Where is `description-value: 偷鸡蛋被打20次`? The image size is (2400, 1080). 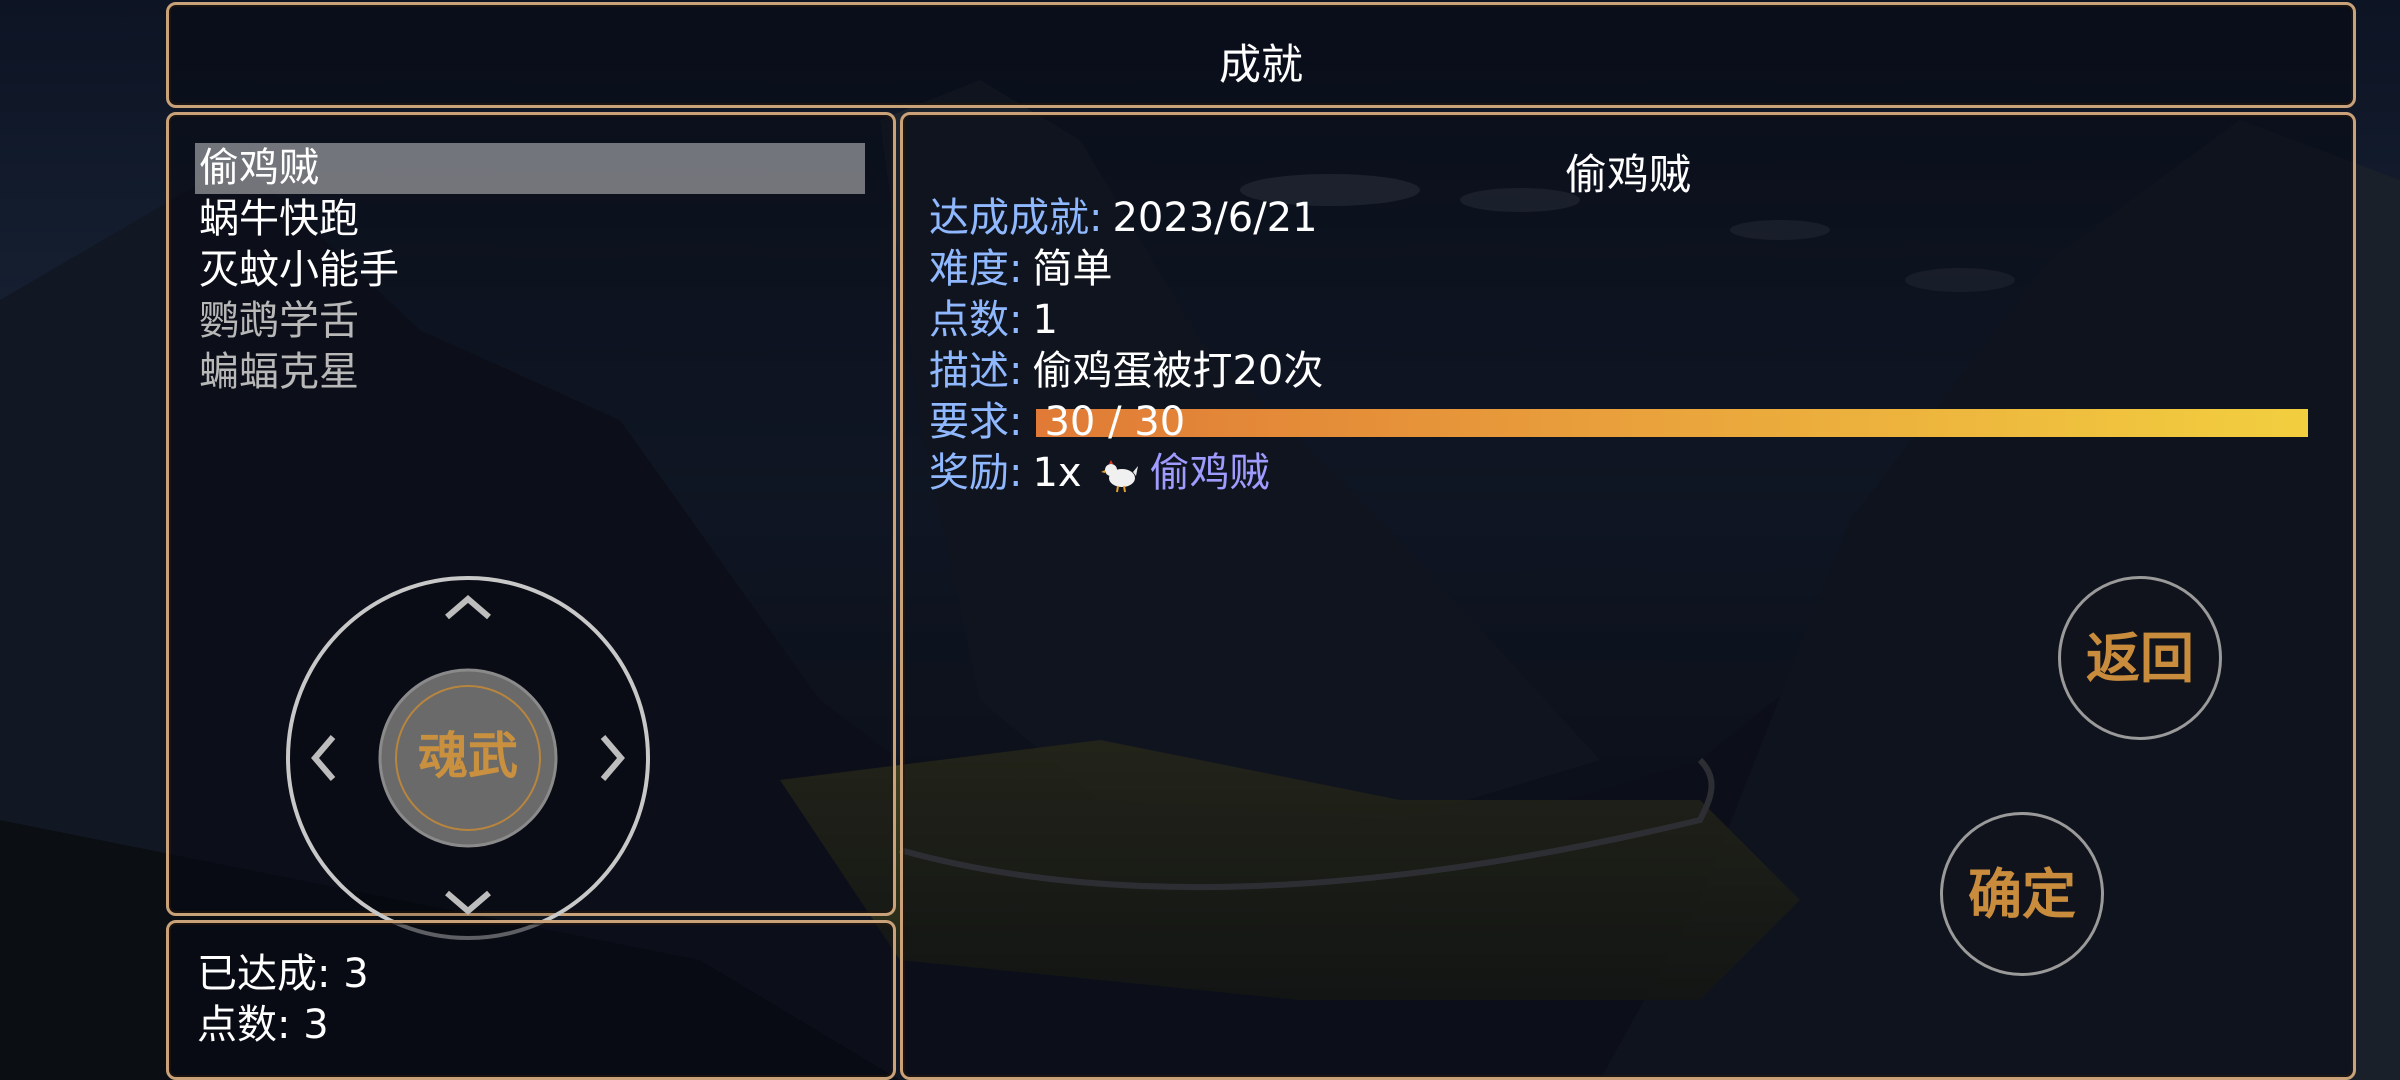 description-value: 偷鸡蛋被打20次 is located at coordinates (1178, 371).